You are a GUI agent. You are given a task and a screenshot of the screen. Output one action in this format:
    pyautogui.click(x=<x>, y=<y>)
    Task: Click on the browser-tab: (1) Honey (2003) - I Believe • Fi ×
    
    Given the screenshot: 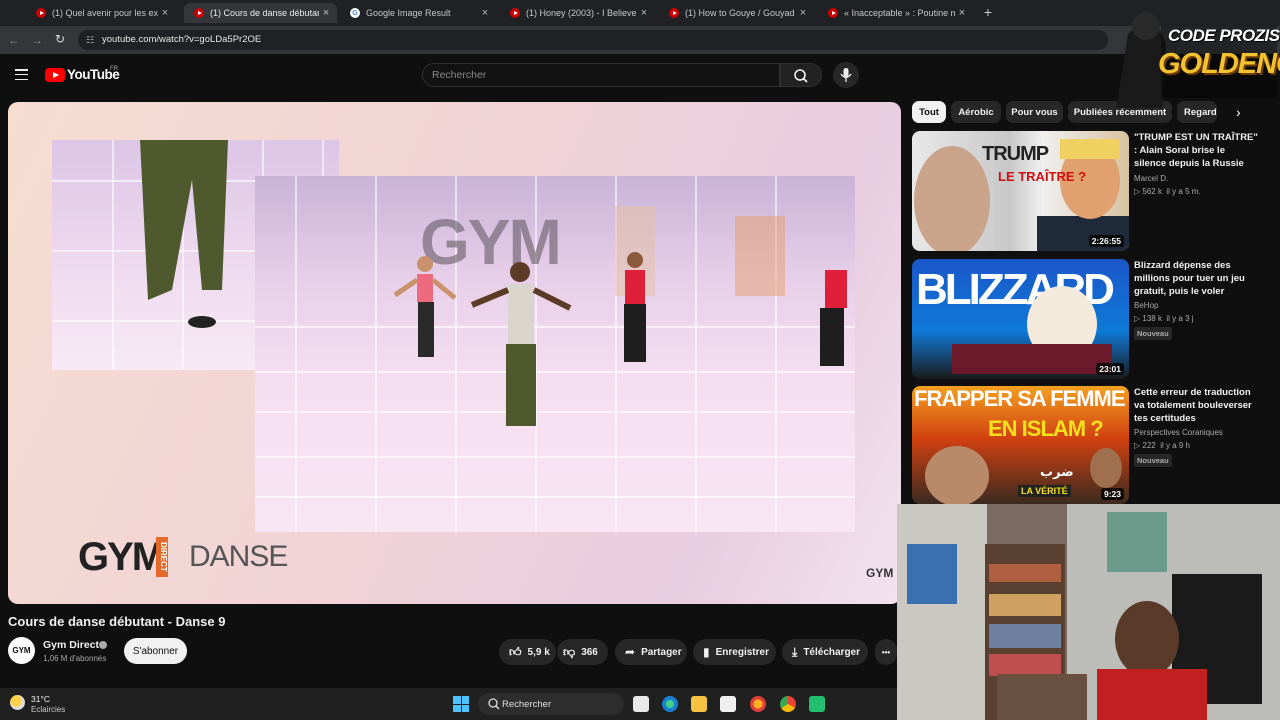 What is the action you would take?
    pyautogui.click(x=577, y=13)
    